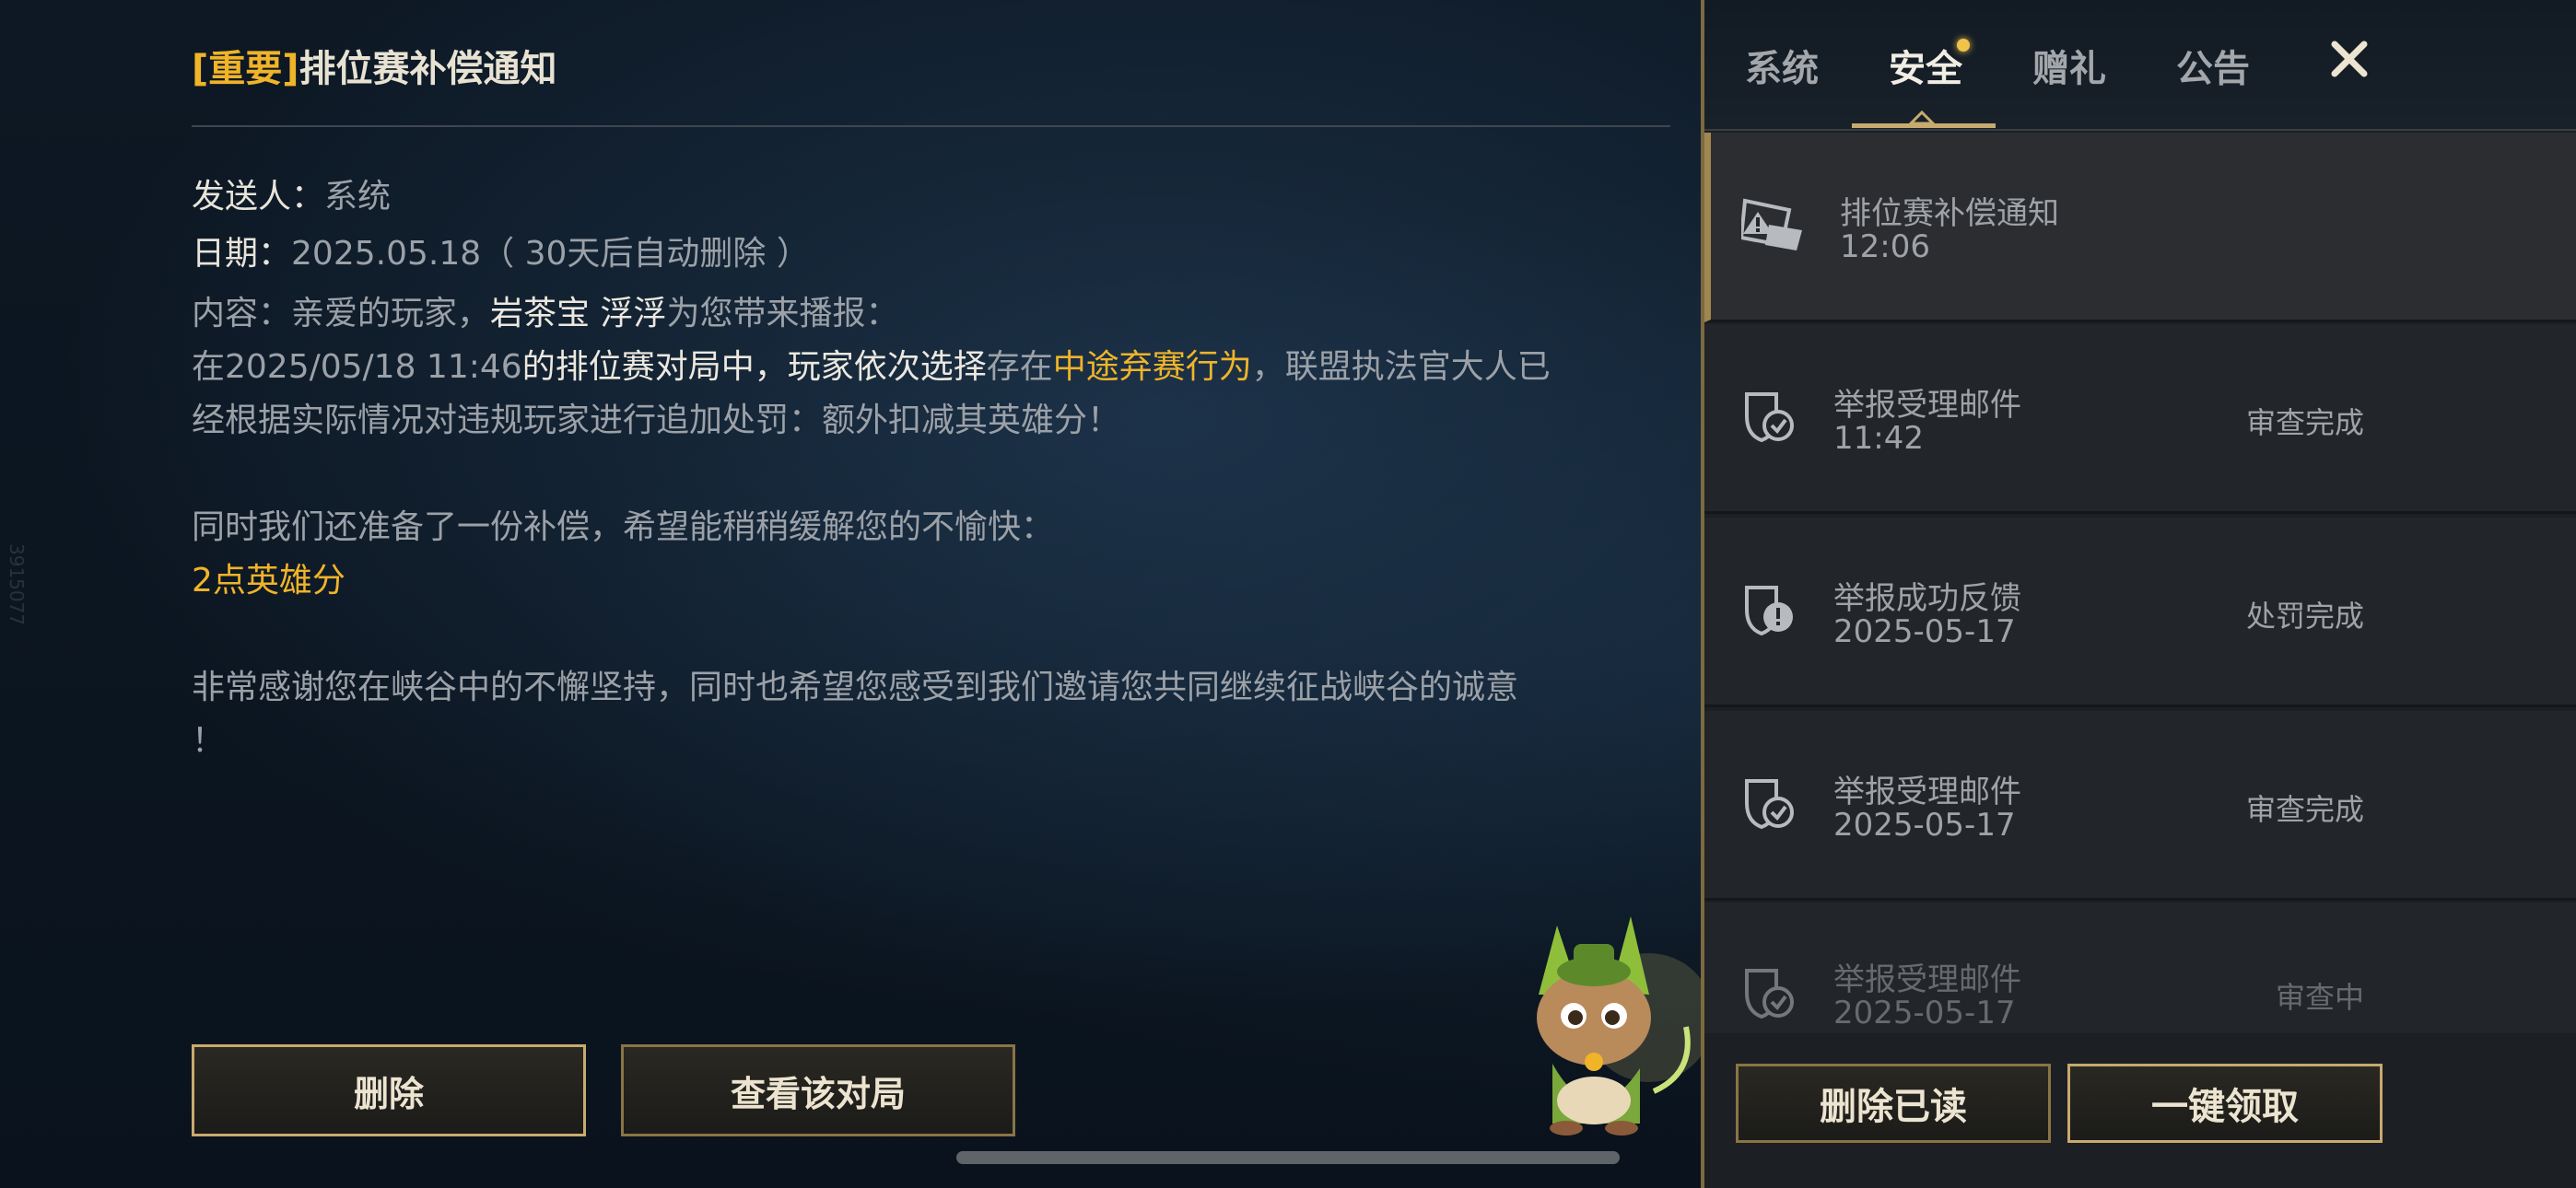 This screenshot has height=1188, width=2576. I want to click on delete-read-button: 删除已读, so click(1893, 1103).